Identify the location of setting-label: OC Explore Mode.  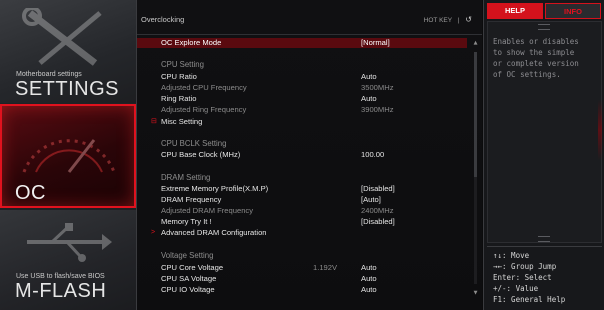
(191, 42).